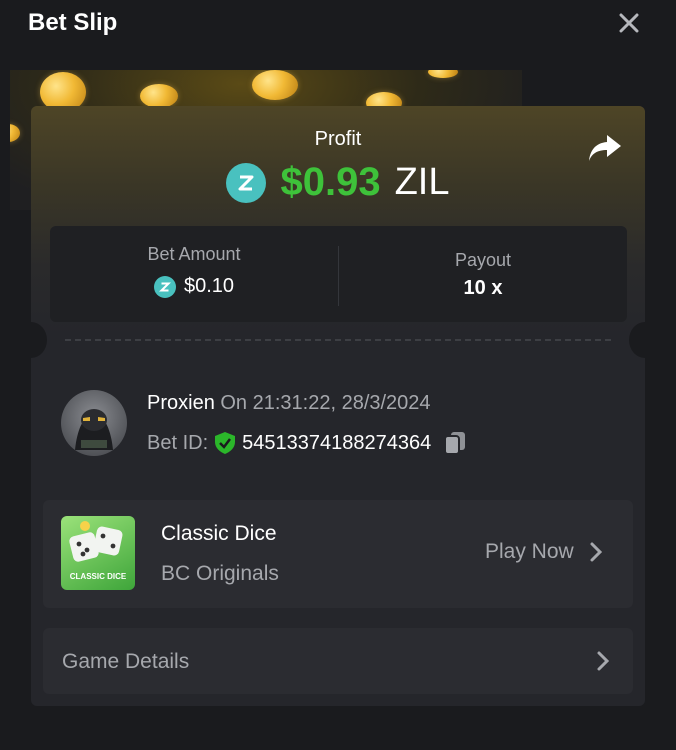 Image resolution: width=676 pixels, height=750 pixels. What do you see at coordinates (629, 23) in the screenshot?
I see `close-icon` at bounding box center [629, 23].